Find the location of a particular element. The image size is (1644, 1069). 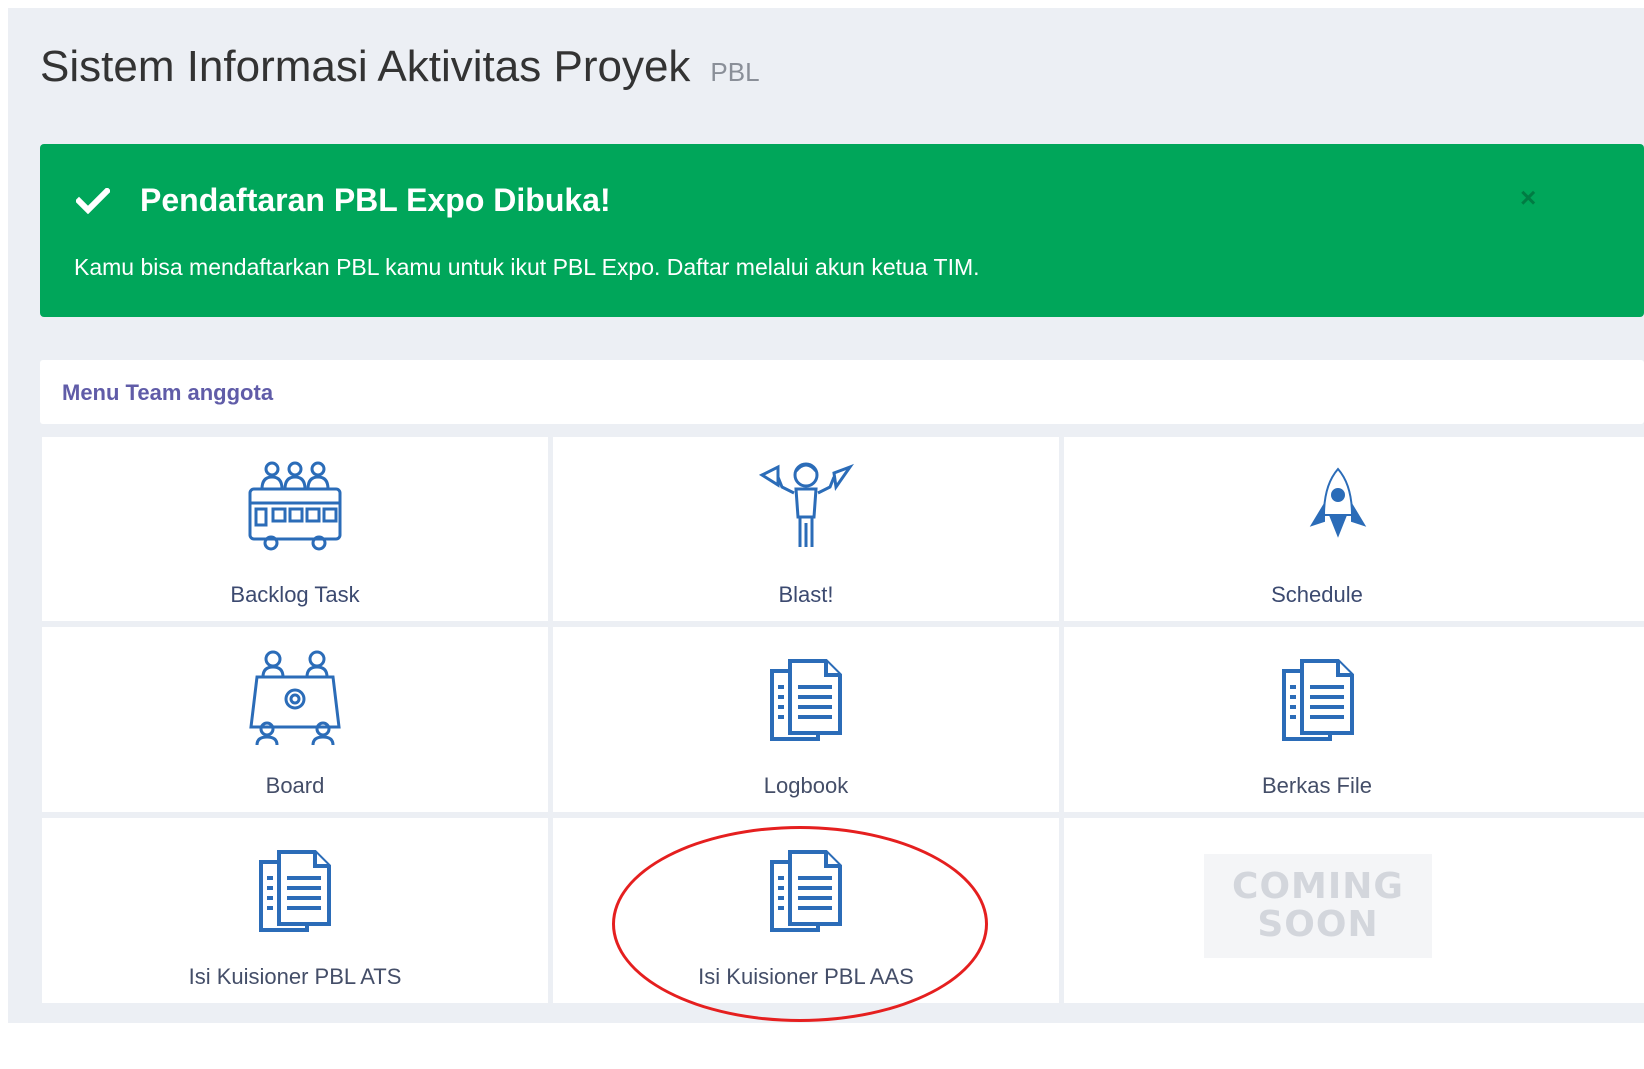

megaphone-person-icon is located at coordinates (806, 504).